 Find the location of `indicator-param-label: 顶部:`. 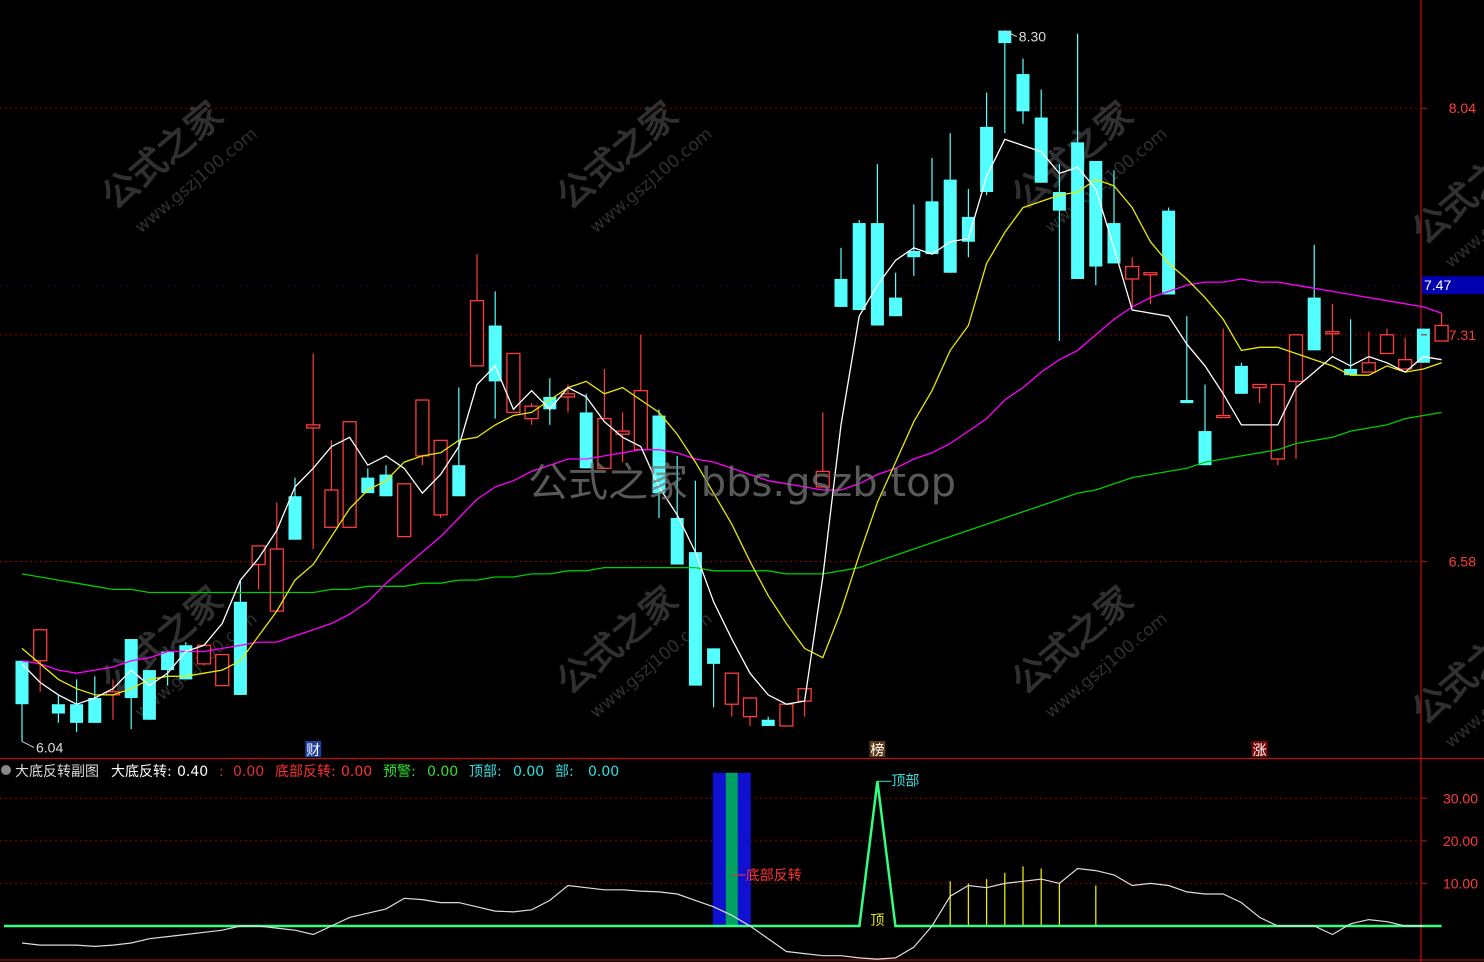

indicator-param-label: 顶部: is located at coordinates (485, 772).